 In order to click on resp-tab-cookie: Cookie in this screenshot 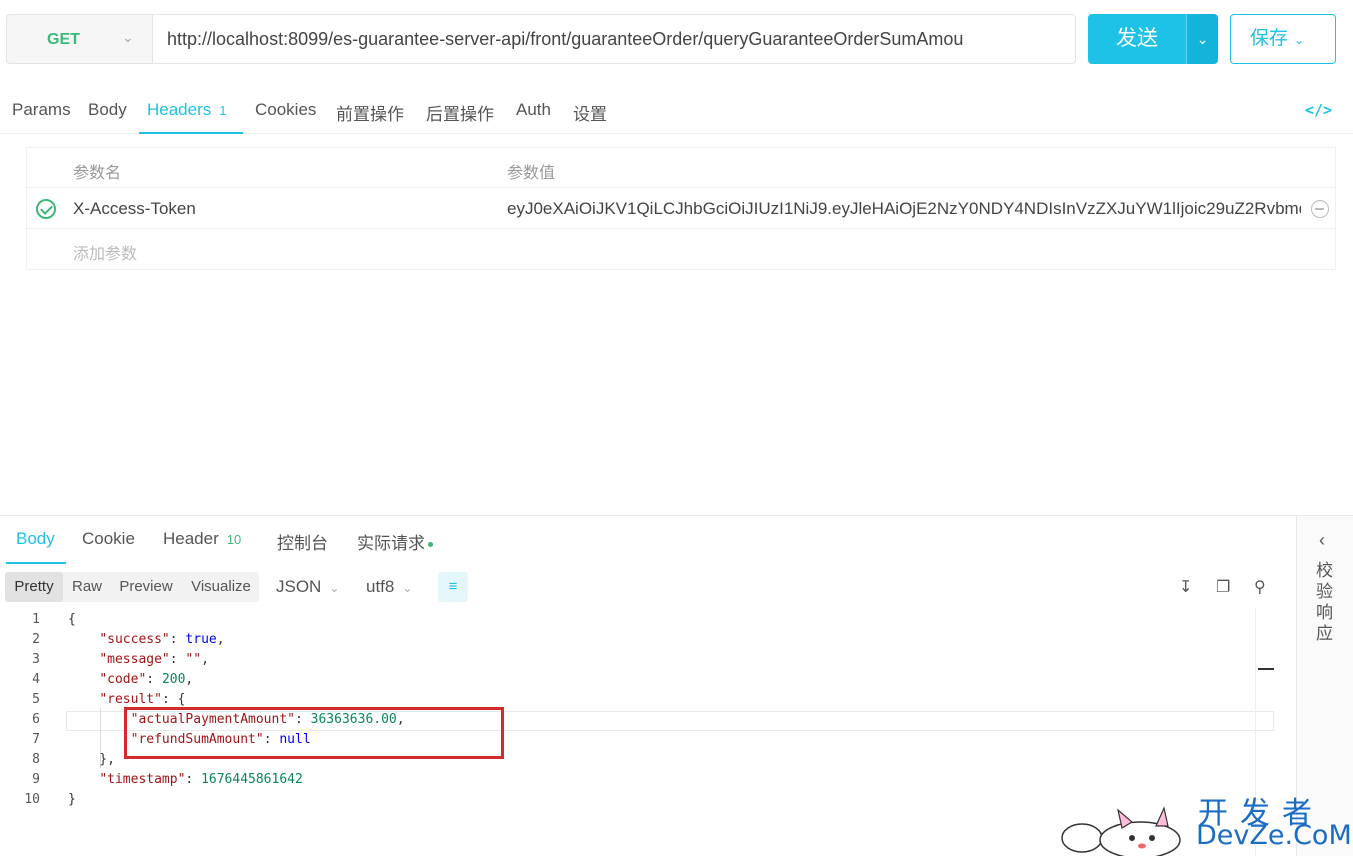, I will do `click(108, 539)`.